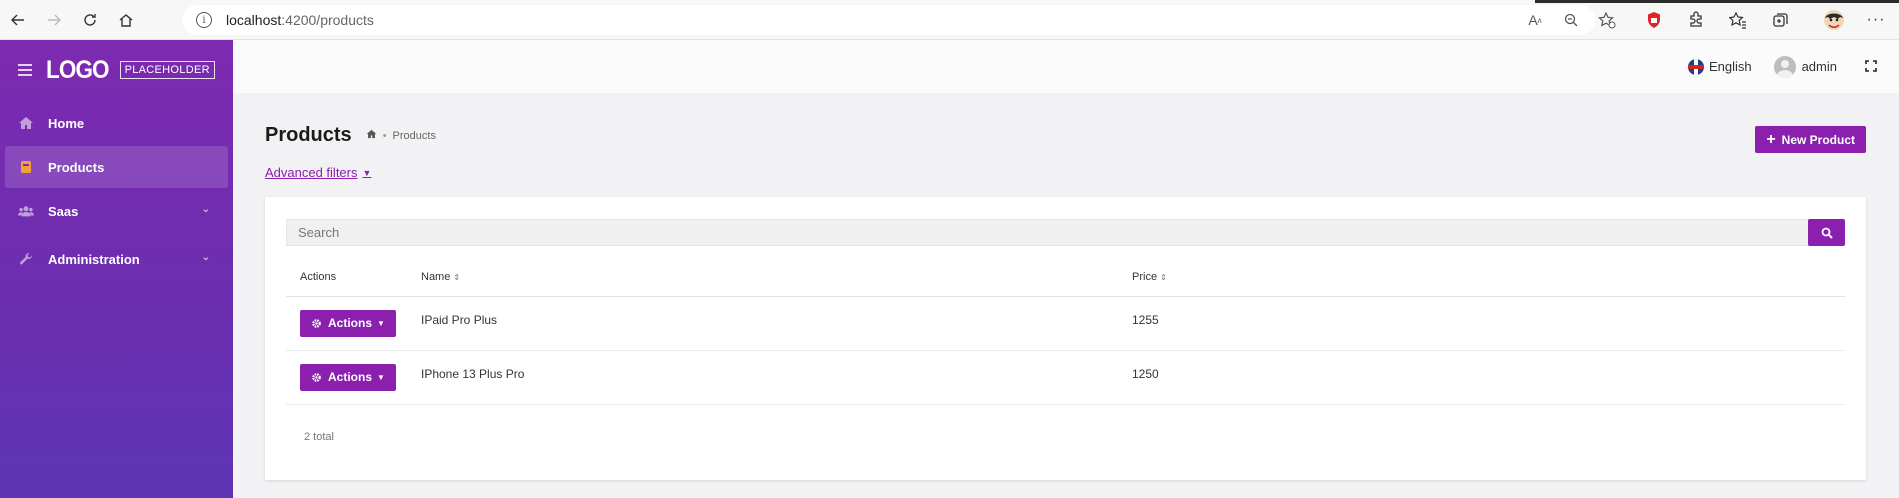 This screenshot has height=498, width=1899. I want to click on page-header: Products • Products, so click(350, 135).